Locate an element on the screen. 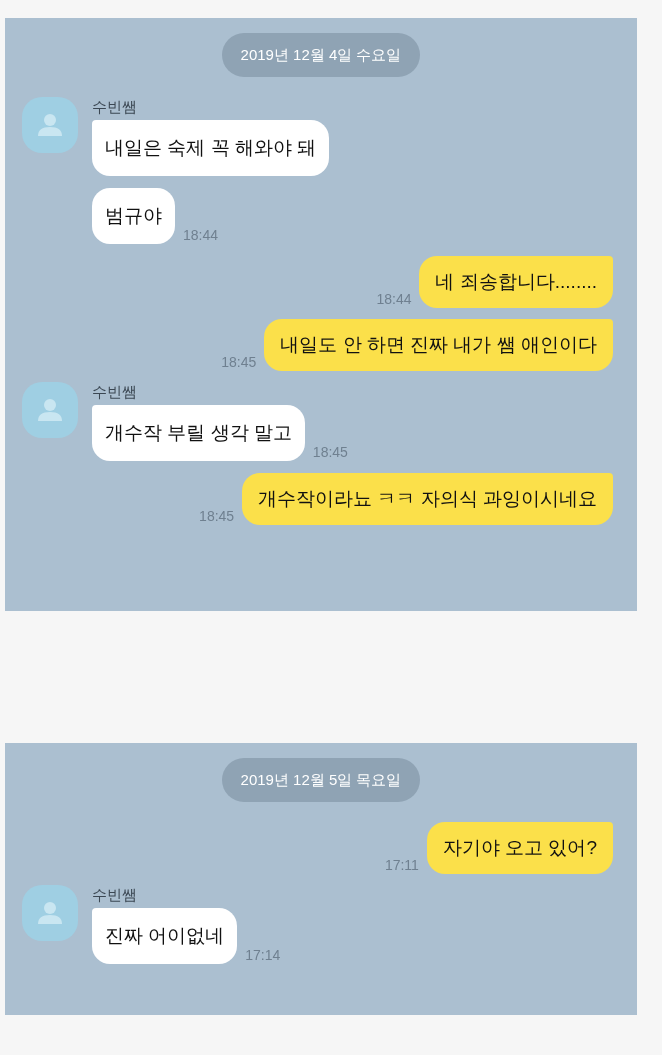  sent-message: 내일도 안 하면 진짜 내가 쌤 애인이다 is located at coordinates (438, 345).